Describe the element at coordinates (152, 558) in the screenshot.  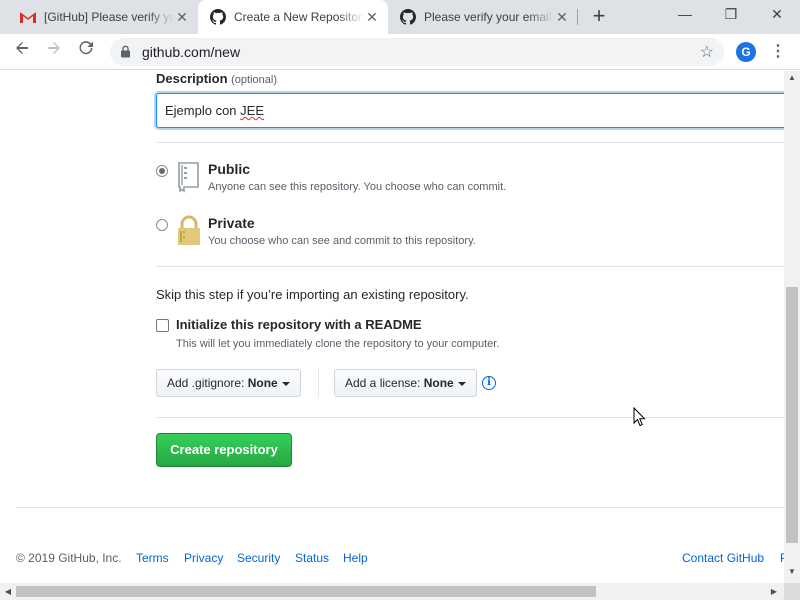
I see `footer-link-terms: Terms` at that location.